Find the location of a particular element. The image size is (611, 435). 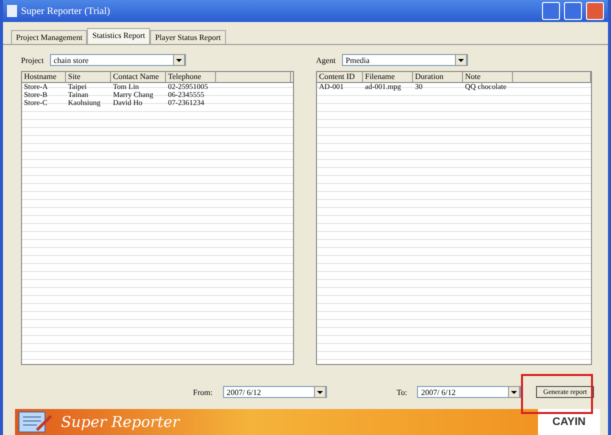

column-header: Site is located at coordinates (88, 77).